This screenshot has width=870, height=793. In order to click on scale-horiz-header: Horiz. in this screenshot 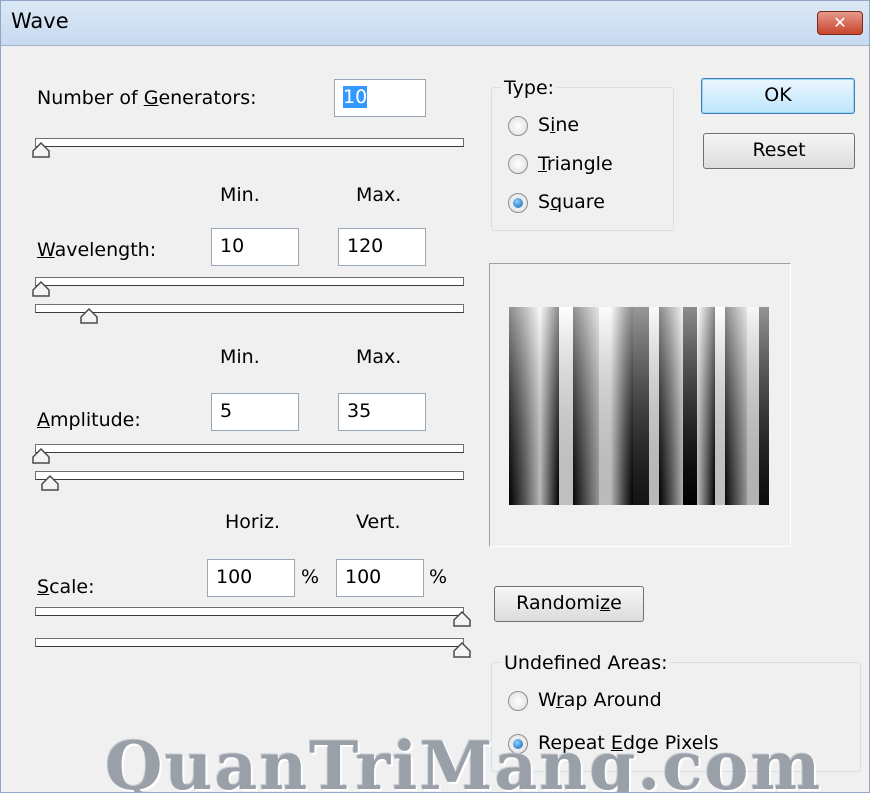, I will do `click(253, 522)`.